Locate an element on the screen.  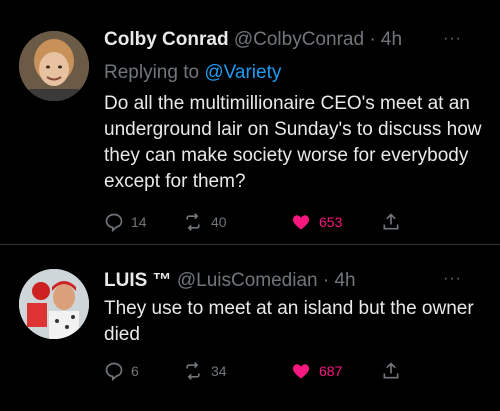
reply-count: 14 is located at coordinates (139, 222).